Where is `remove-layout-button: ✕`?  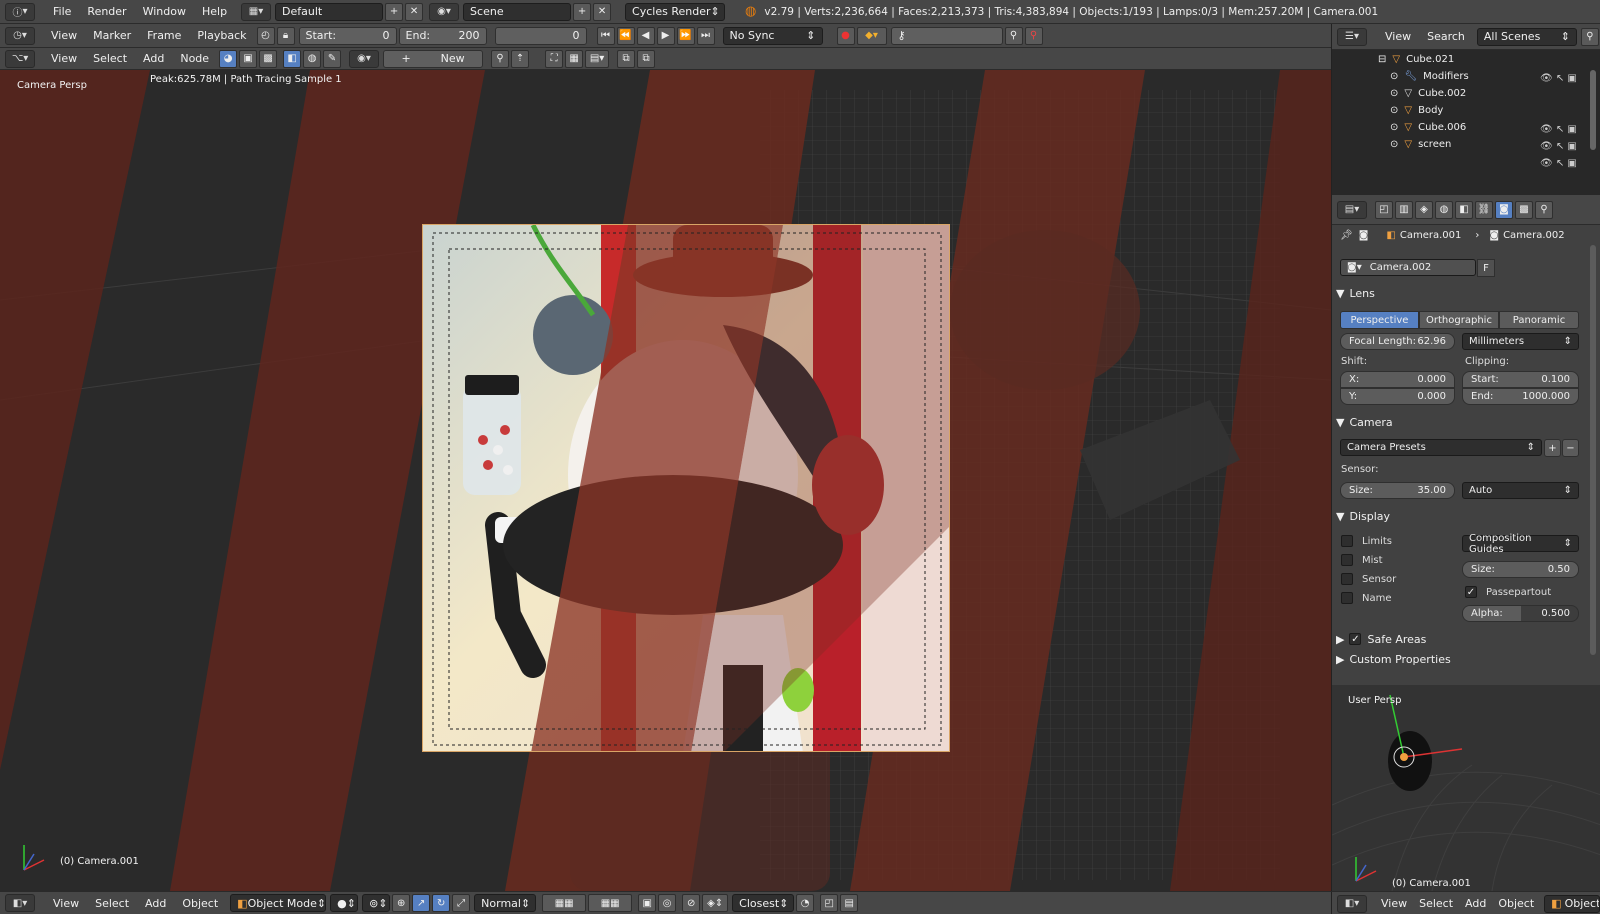
remove-layout-button: ✕ is located at coordinates (414, 11).